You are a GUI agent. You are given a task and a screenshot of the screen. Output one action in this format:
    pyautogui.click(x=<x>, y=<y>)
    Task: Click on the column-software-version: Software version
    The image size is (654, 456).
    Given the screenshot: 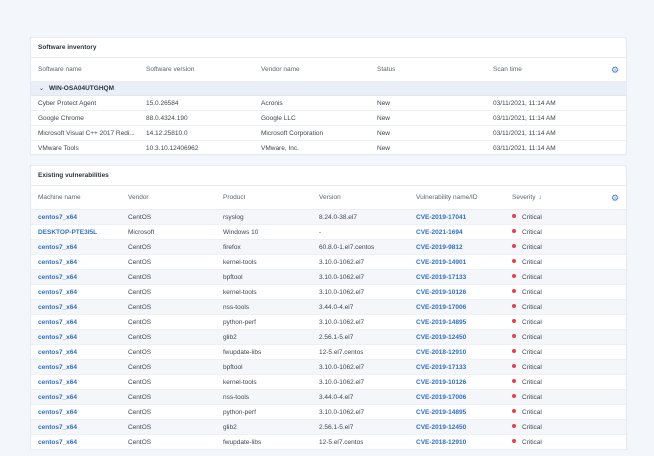 What is the action you would take?
    pyautogui.click(x=170, y=70)
    